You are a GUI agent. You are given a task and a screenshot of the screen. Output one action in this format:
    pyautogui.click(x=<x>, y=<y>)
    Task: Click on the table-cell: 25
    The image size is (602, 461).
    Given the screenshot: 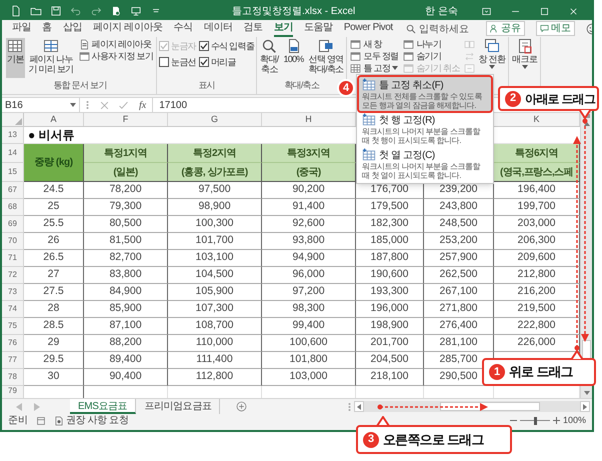 What is the action you would take?
    pyautogui.click(x=54, y=207)
    